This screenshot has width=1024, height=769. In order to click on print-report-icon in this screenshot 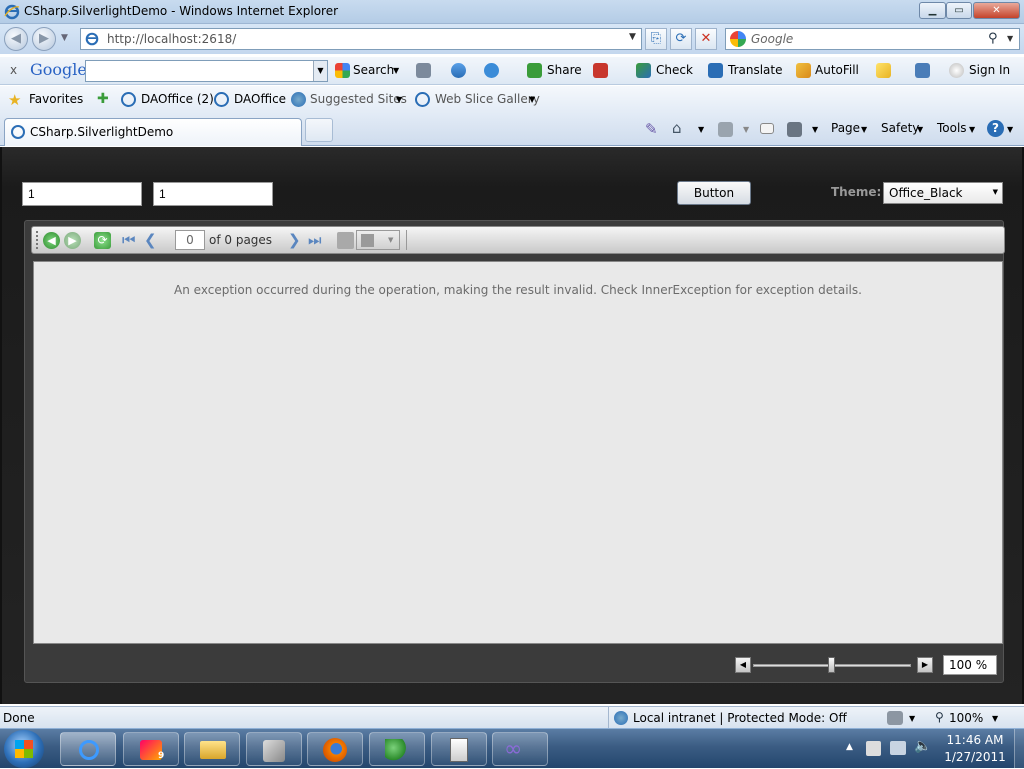, I will do `click(345, 240)`.